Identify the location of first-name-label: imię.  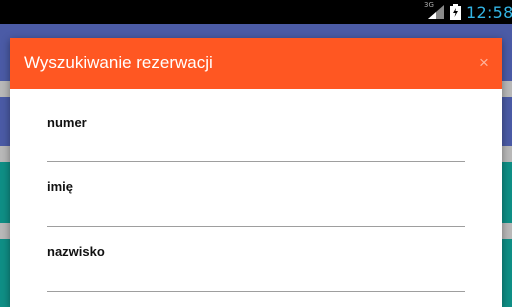
(60, 186).